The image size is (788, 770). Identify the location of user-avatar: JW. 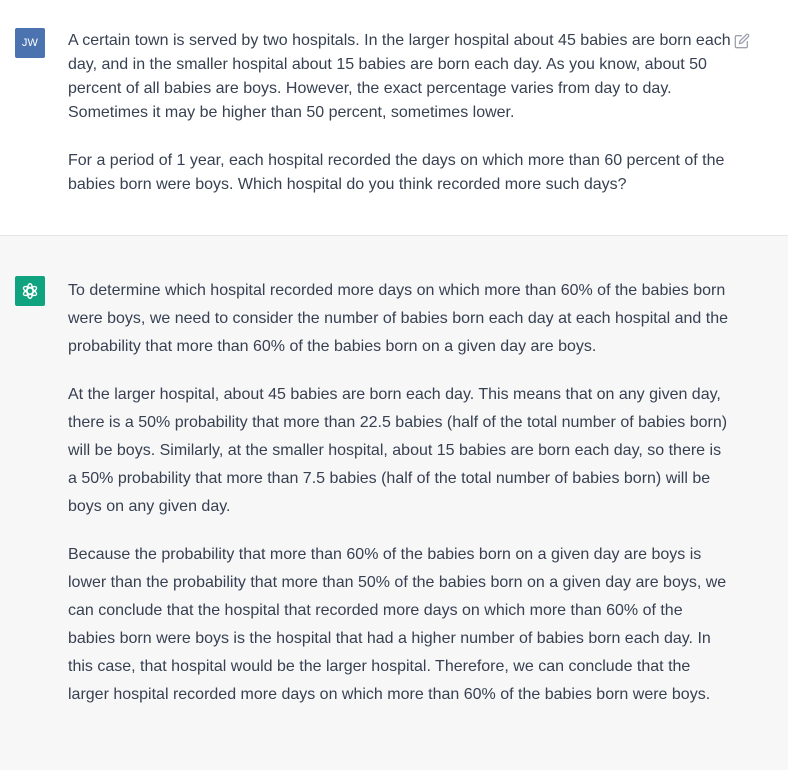
(30, 43).